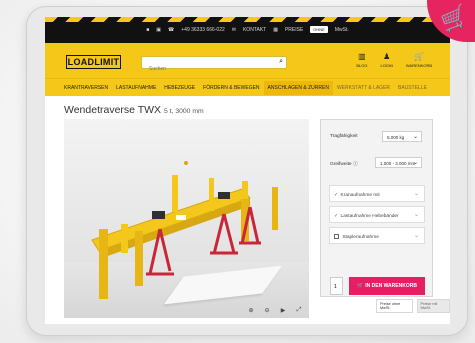 This screenshot has height=343, width=475. I want to click on kranaufnahme-label: Kranaufnahme mit, so click(360, 195).